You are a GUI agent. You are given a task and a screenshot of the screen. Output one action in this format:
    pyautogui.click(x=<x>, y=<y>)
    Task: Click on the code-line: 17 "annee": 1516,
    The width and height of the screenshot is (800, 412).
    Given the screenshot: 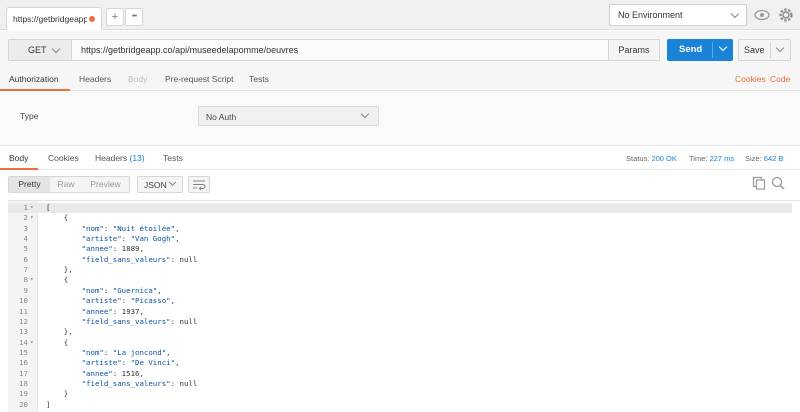 What is the action you would take?
    pyautogui.click(x=400, y=374)
    